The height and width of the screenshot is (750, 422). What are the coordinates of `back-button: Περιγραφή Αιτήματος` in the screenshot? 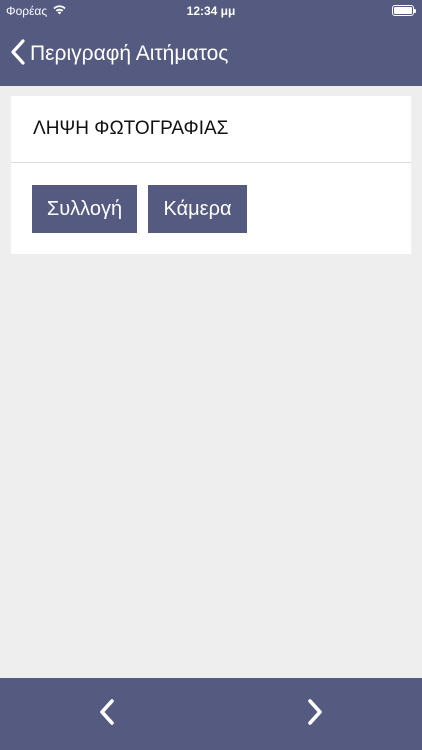 It's located at (119, 54).